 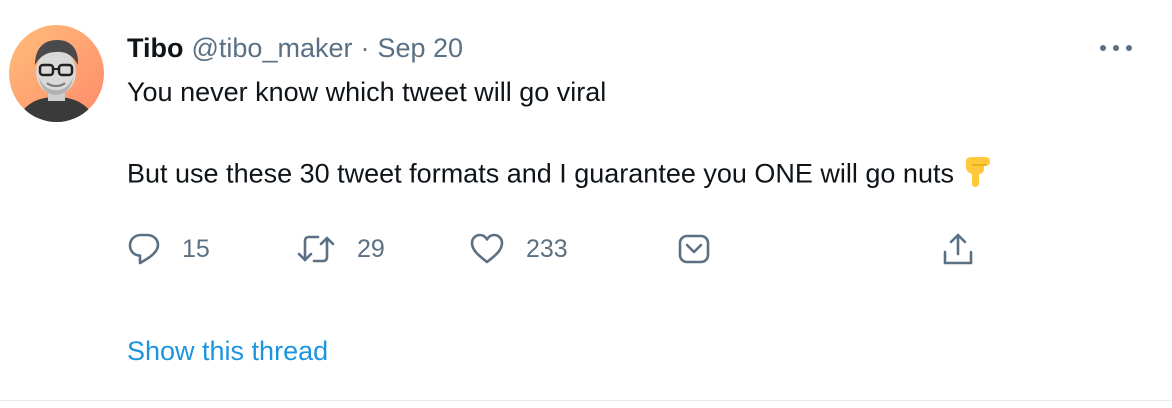 What do you see at coordinates (977, 175) in the screenshot?
I see `pointing-down-emoji` at bounding box center [977, 175].